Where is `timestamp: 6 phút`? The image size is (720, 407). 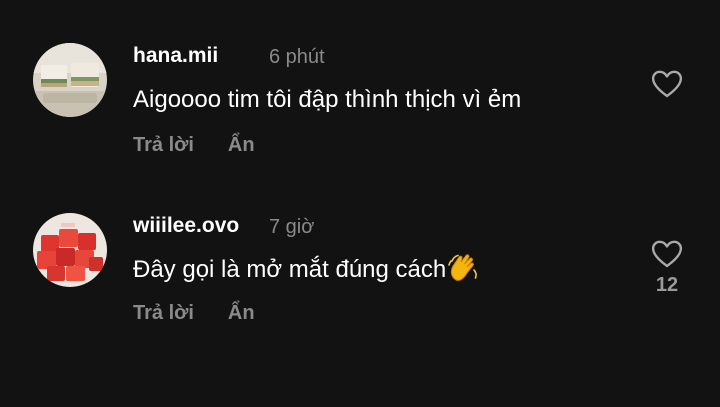
timestamp: 6 phút is located at coordinates (297, 57).